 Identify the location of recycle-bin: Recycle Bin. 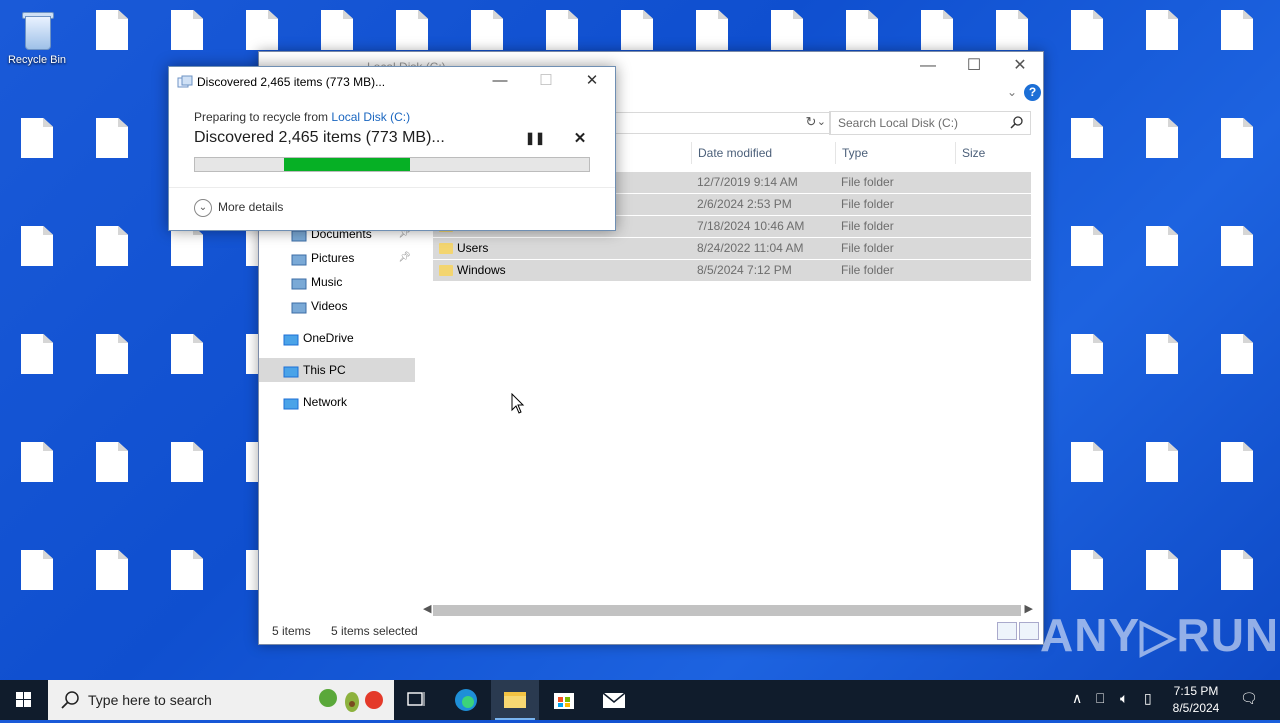
(37, 38).